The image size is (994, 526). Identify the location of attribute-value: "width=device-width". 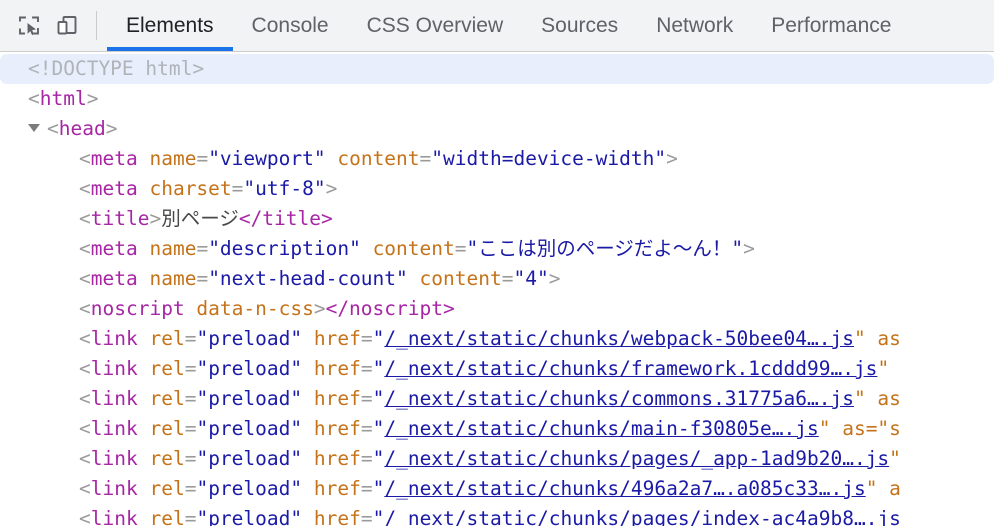
(548, 158).